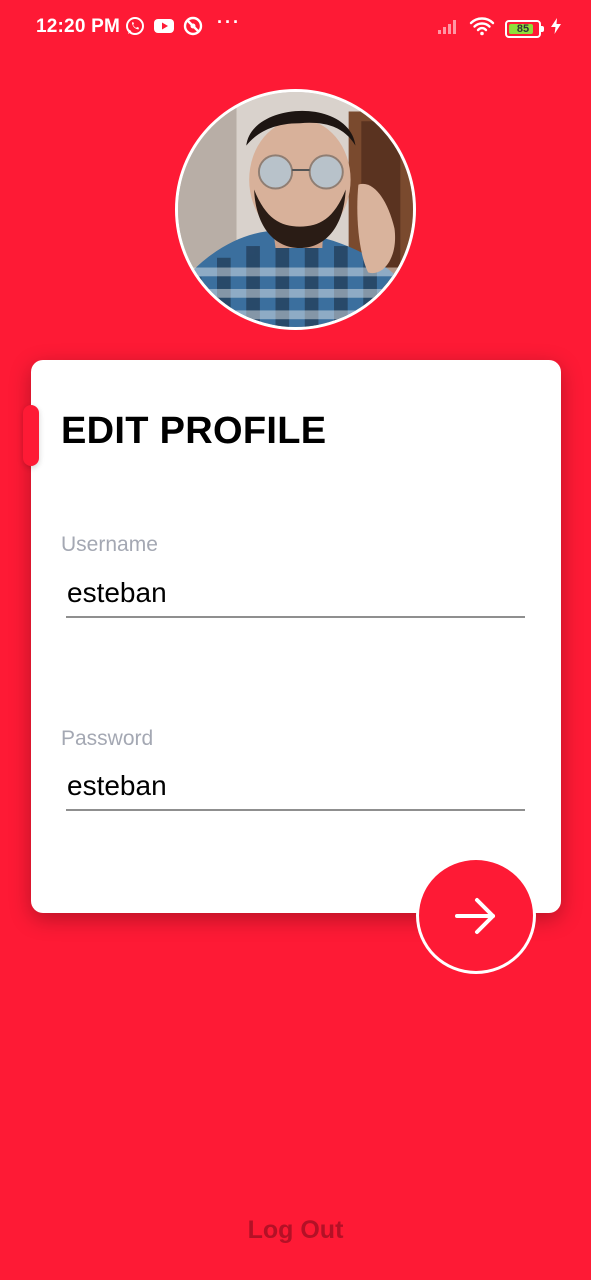  I want to click on profile-avatar, so click(295, 209).